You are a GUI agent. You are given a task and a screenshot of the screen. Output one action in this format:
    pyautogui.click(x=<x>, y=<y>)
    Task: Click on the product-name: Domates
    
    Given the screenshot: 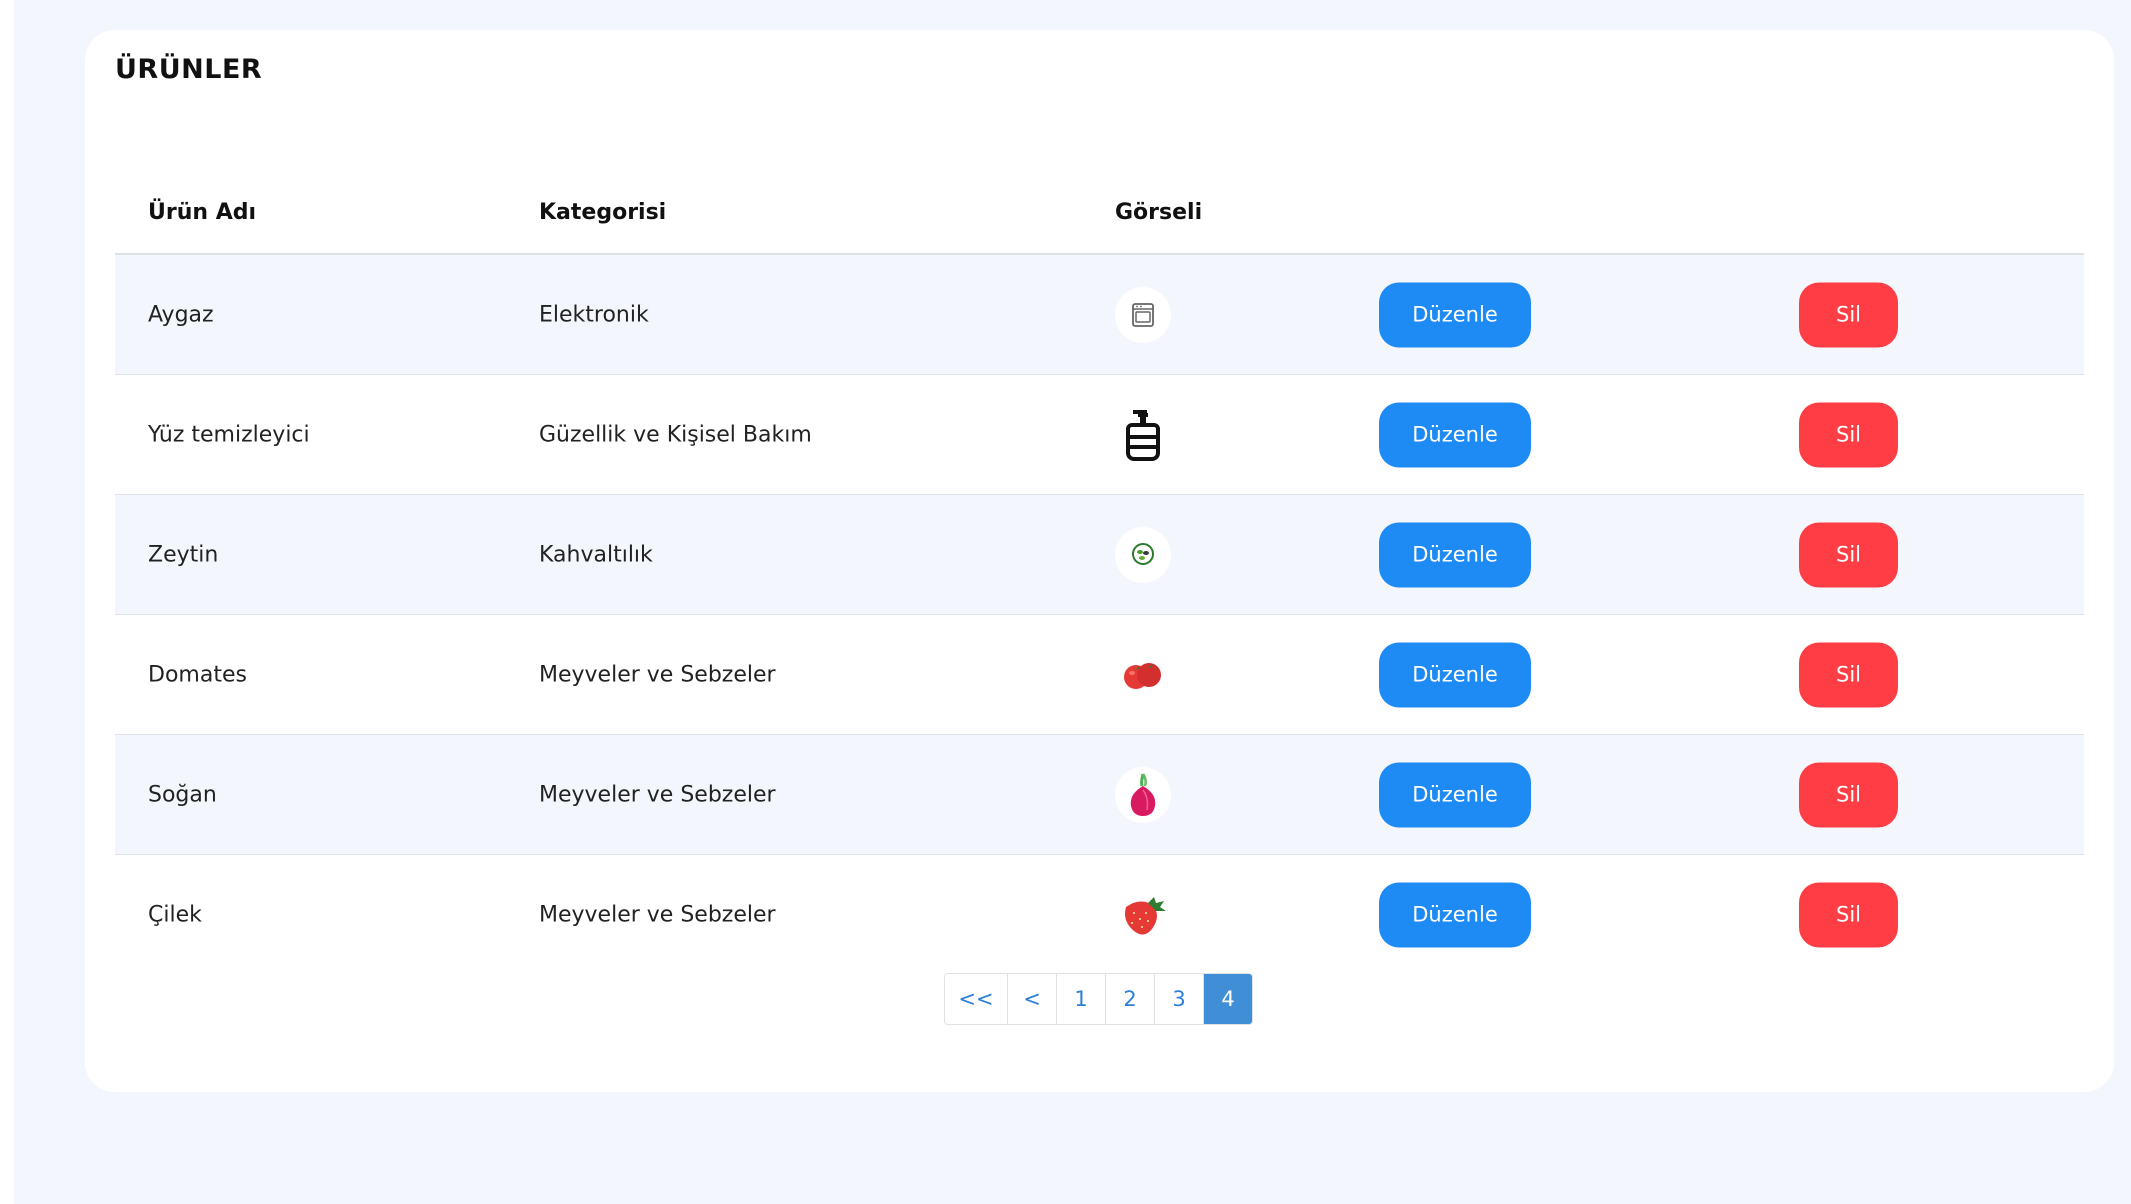 What is the action you would take?
    pyautogui.click(x=197, y=674)
    